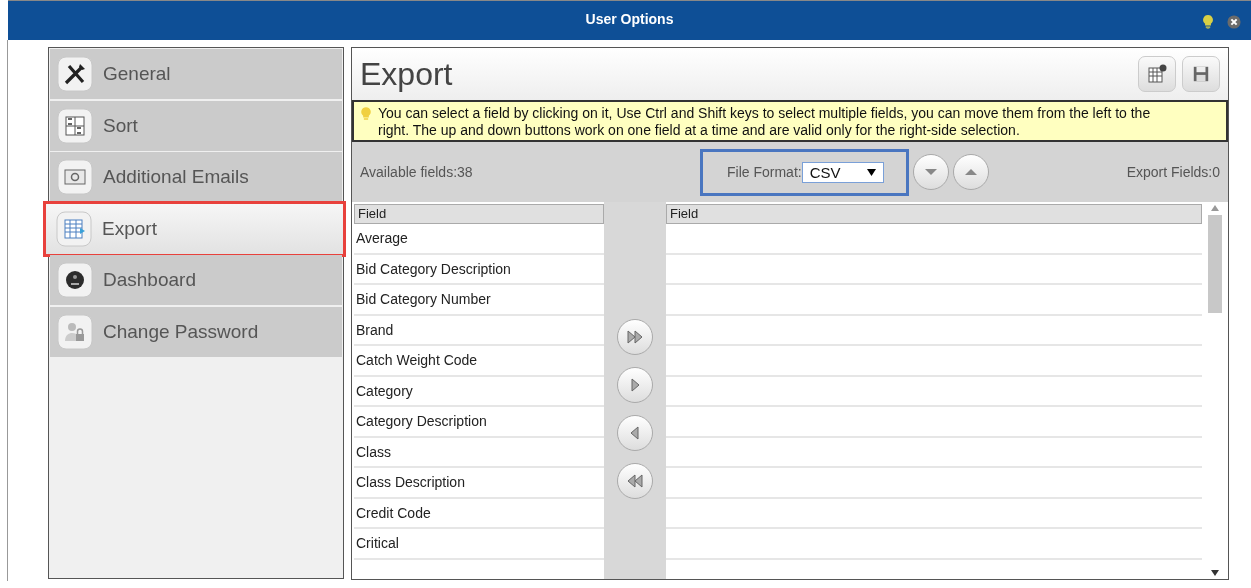  I want to click on available-fields-count: Available fields:38, so click(417, 172).